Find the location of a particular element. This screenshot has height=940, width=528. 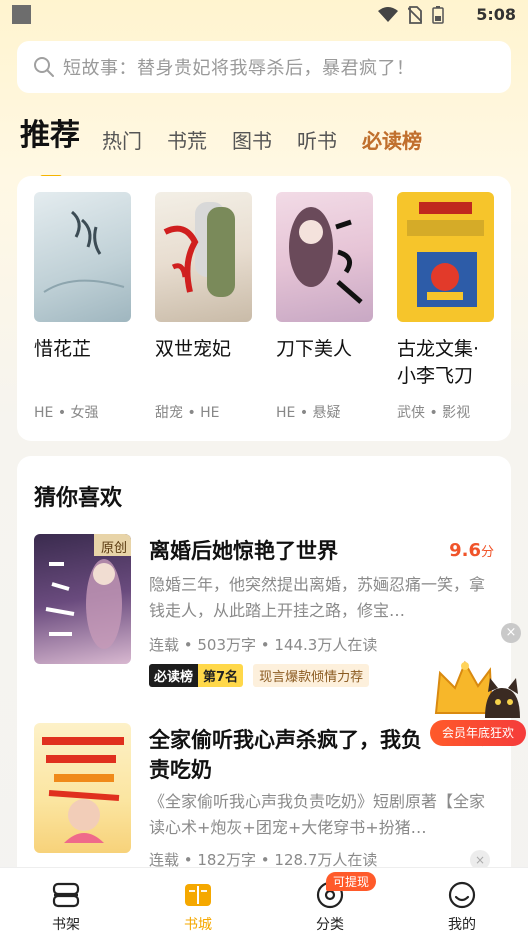

tab-recommend: 推荐 is located at coordinates (50, 145).